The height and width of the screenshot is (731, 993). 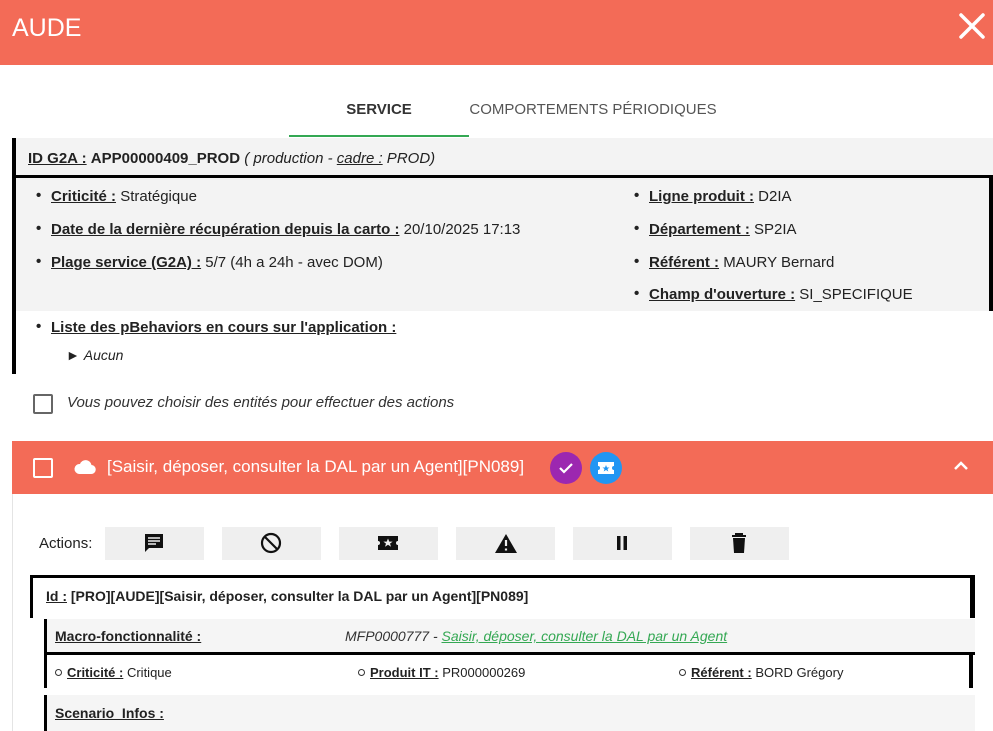 I want to click on alert-button, so click(x=505, y=543).